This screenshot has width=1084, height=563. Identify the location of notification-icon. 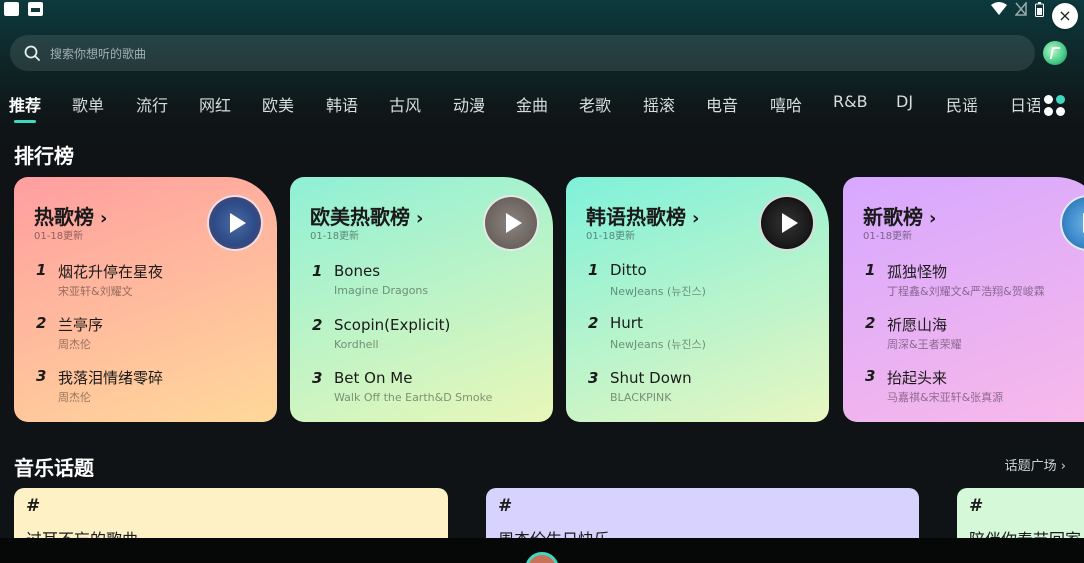
(11, 9).